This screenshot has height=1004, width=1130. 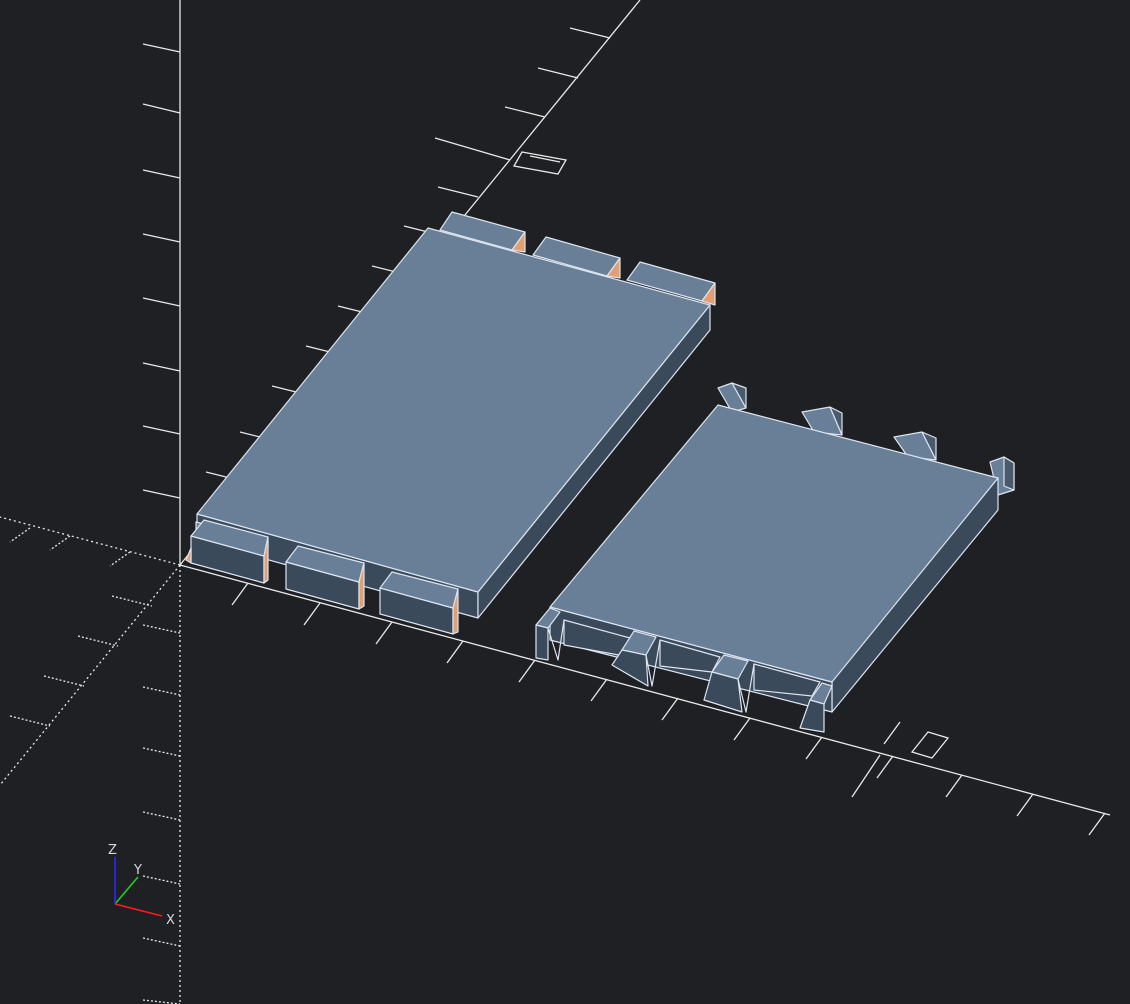 I want to click on z-axis-ticks-negative, so click(x=161, y=814).